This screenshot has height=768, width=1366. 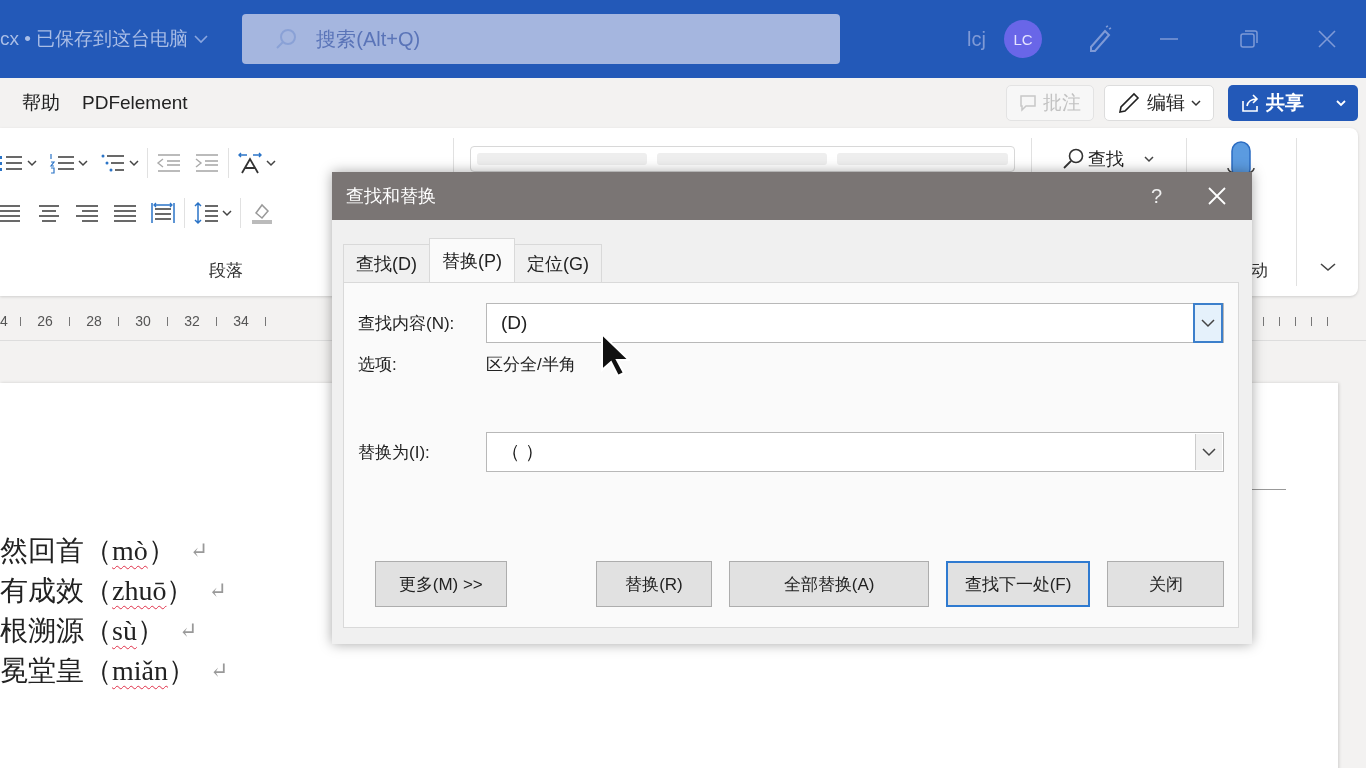 I want to click on help-button: ?, so click(x=1156, y=196).